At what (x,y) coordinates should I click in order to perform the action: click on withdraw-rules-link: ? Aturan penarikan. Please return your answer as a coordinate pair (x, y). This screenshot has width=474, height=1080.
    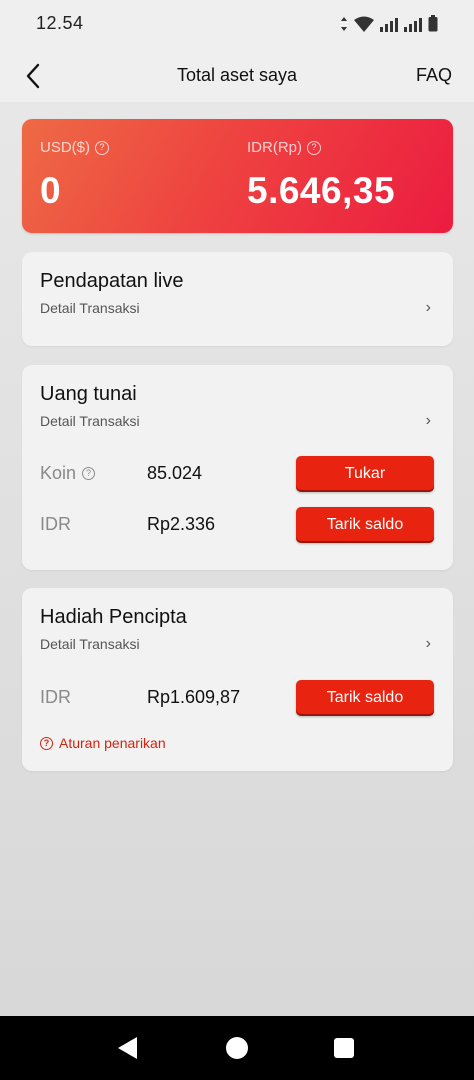
    Looking at the image, I should click on (103, 743).